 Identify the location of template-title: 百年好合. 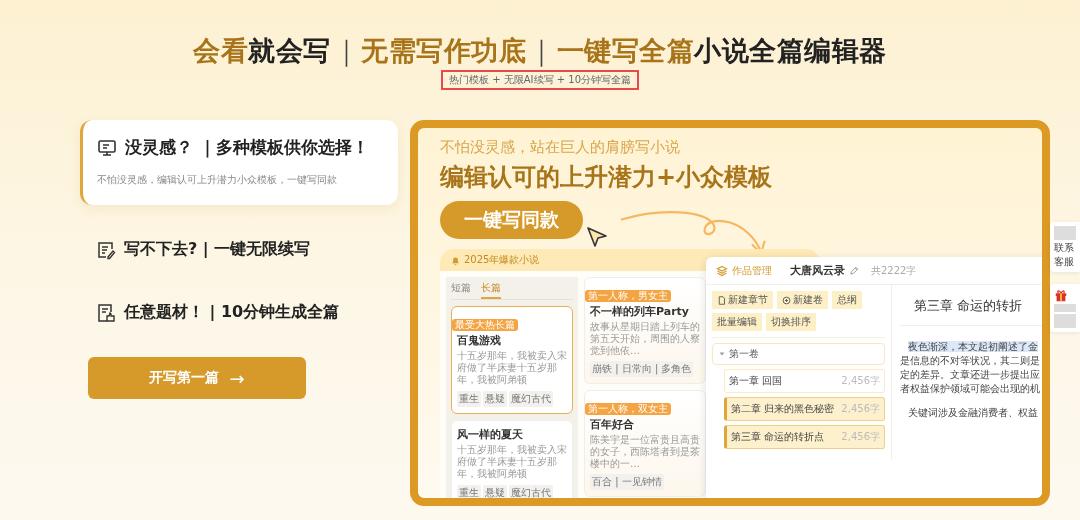
(612, 424).